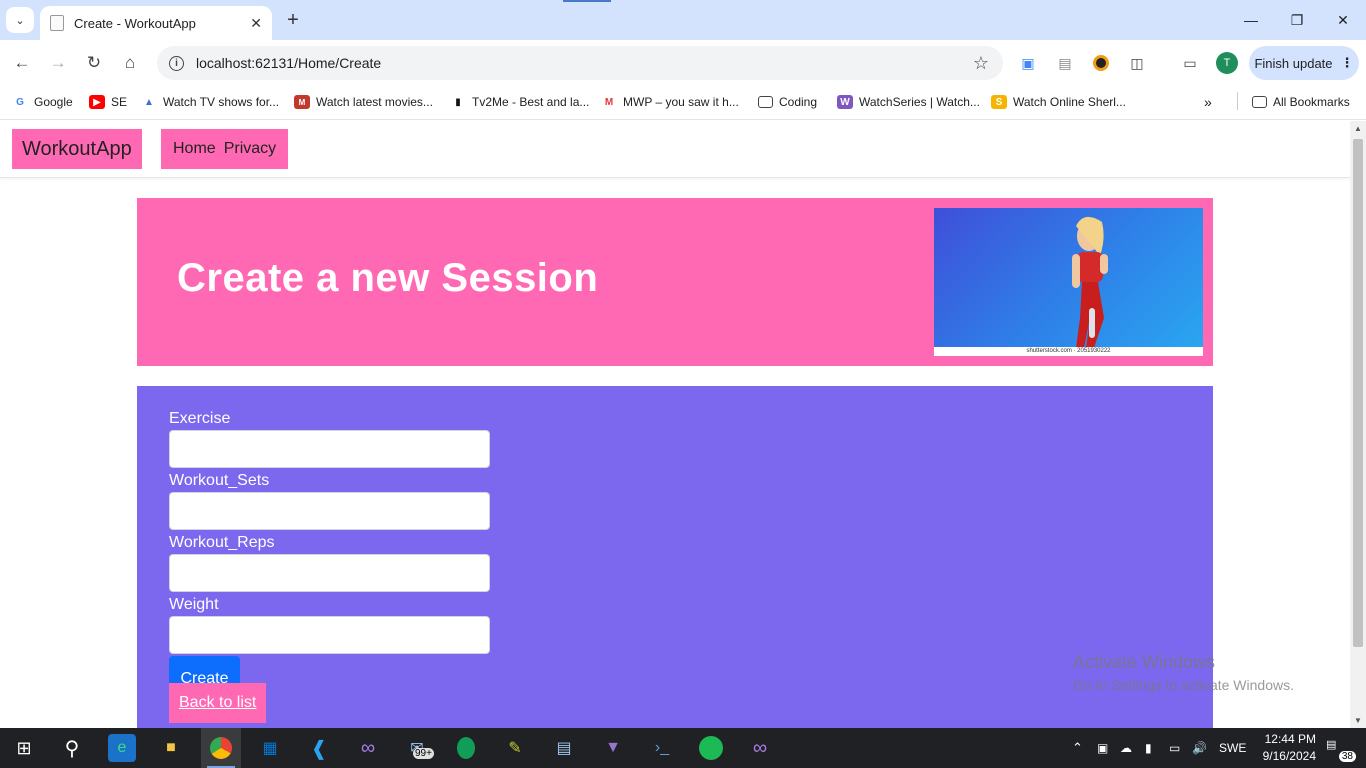 Image resolution: width=1366 pixels, height=768 pixels. I want to click on minimize-window-button: —, so click(1251, 20).